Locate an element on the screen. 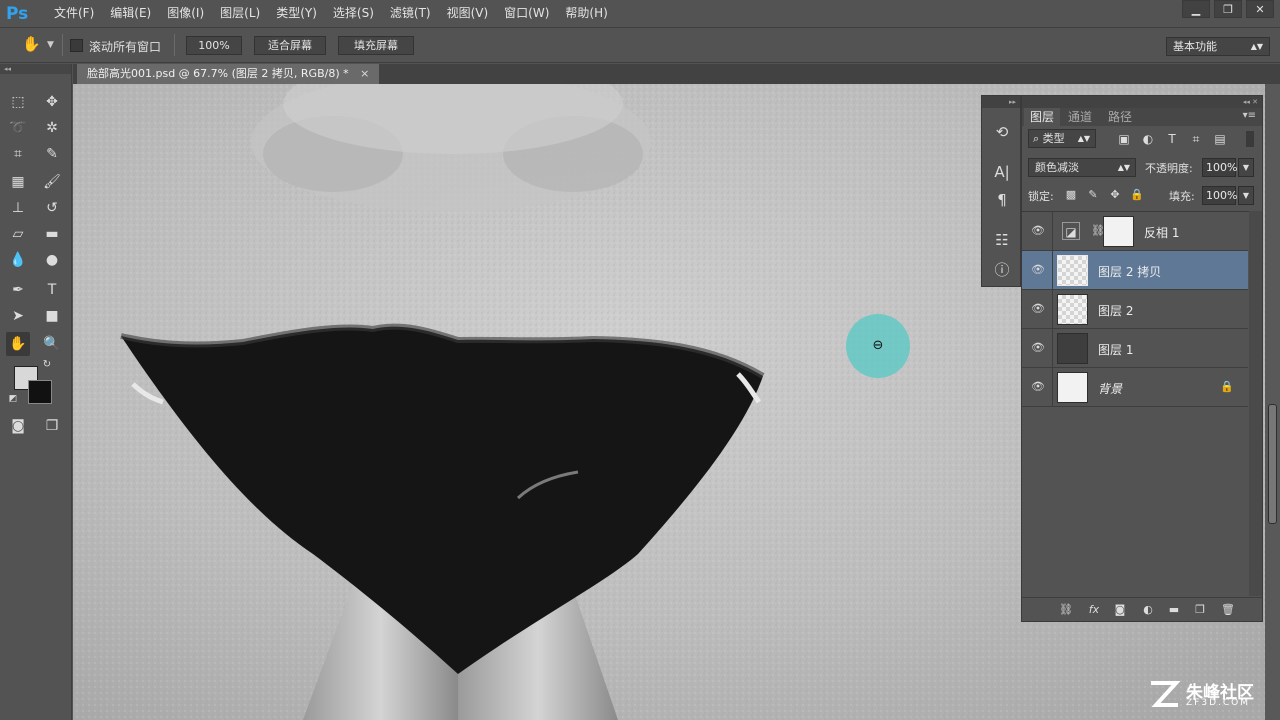 This screenshot has width=1280, height=720. lock-transparent-icon: ▩ is located at coordinates (1071, 195).